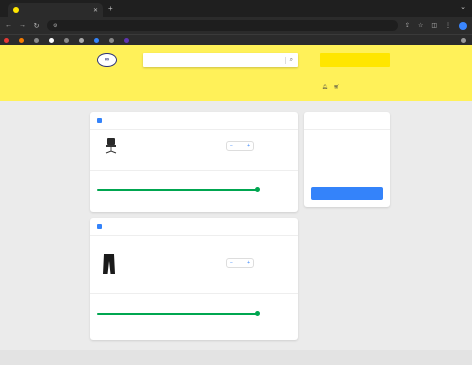 The height and width of the screenshot is (365, 472). What do you see at coordinates (448, 25) in the screenshot?
I see `menu-icon: ⋮` at bounding box center [448, 25].